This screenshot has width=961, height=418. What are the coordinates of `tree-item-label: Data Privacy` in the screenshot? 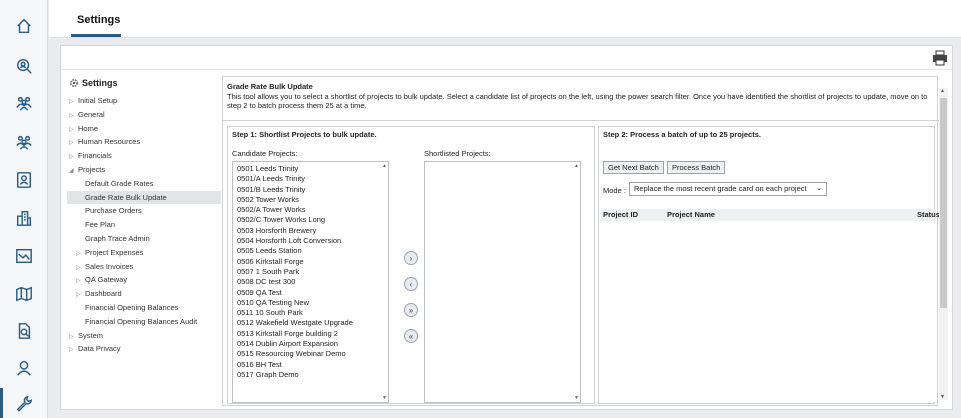 It's located at (99, 349).